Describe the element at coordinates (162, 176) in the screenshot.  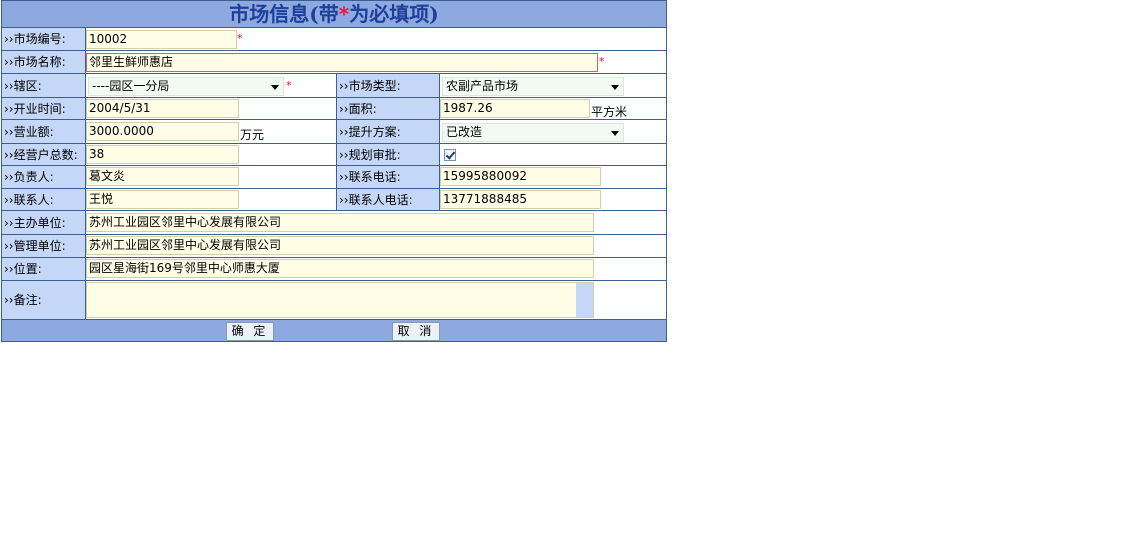
I see `manager-input: 葛文炎` at that location.